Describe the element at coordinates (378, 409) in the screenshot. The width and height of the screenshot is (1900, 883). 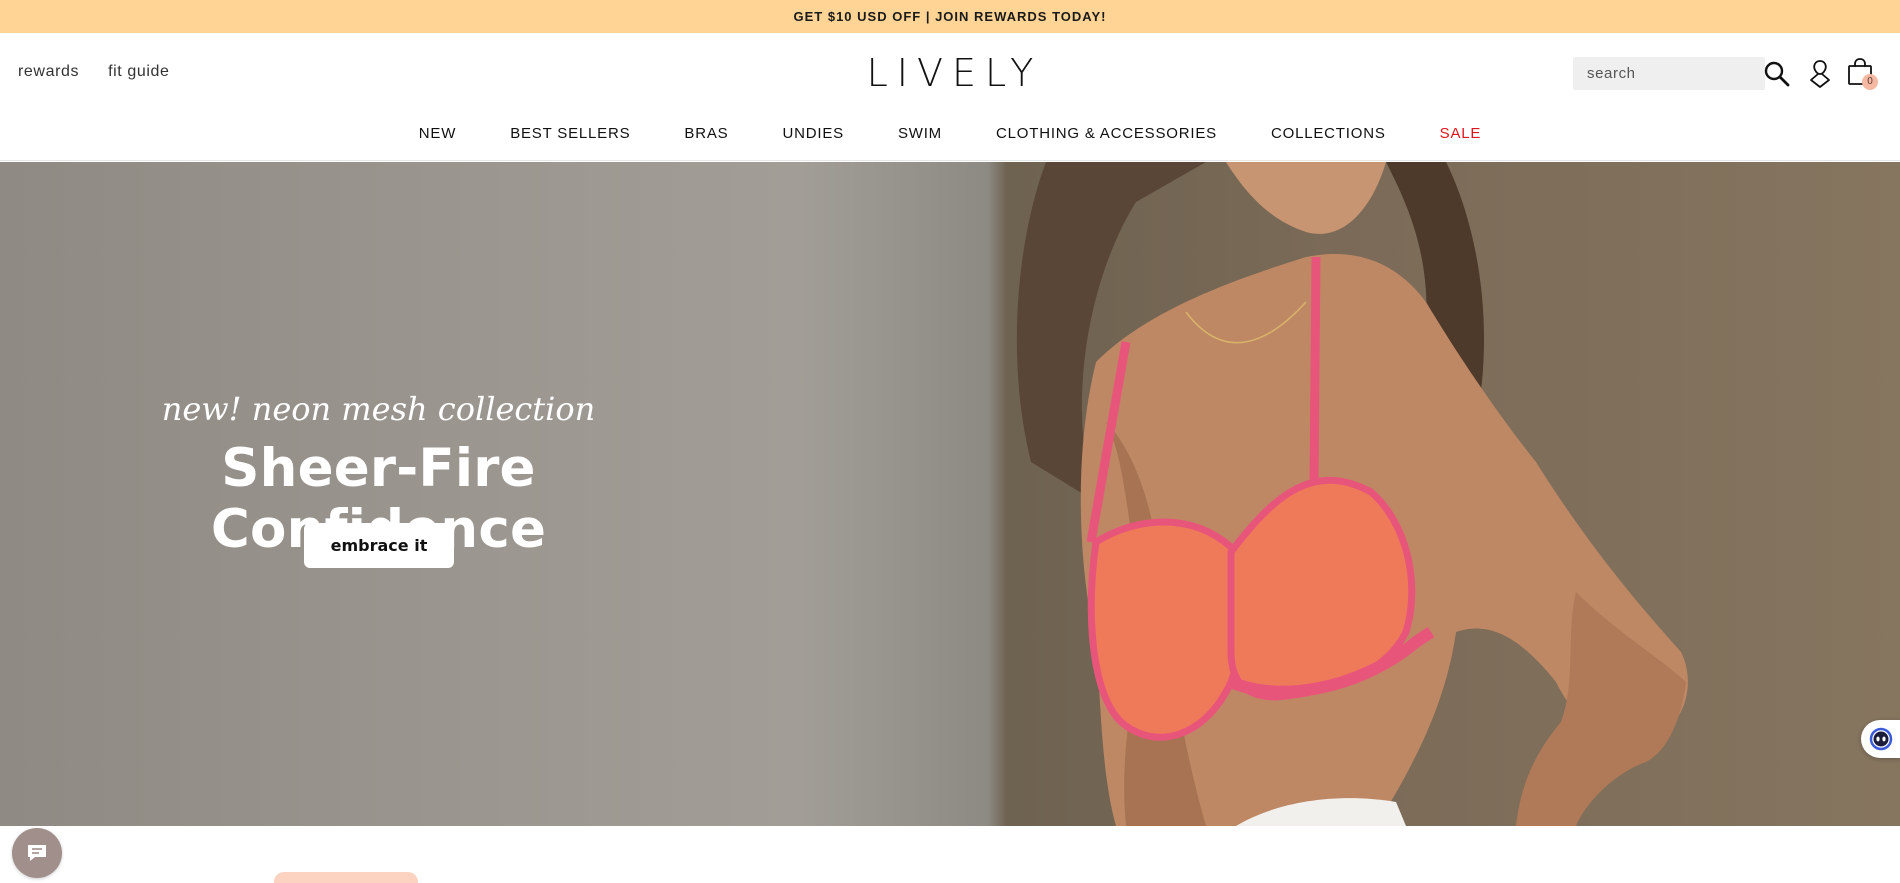
I see `hero-eyebrow: new! neon mesh collection` at that location.